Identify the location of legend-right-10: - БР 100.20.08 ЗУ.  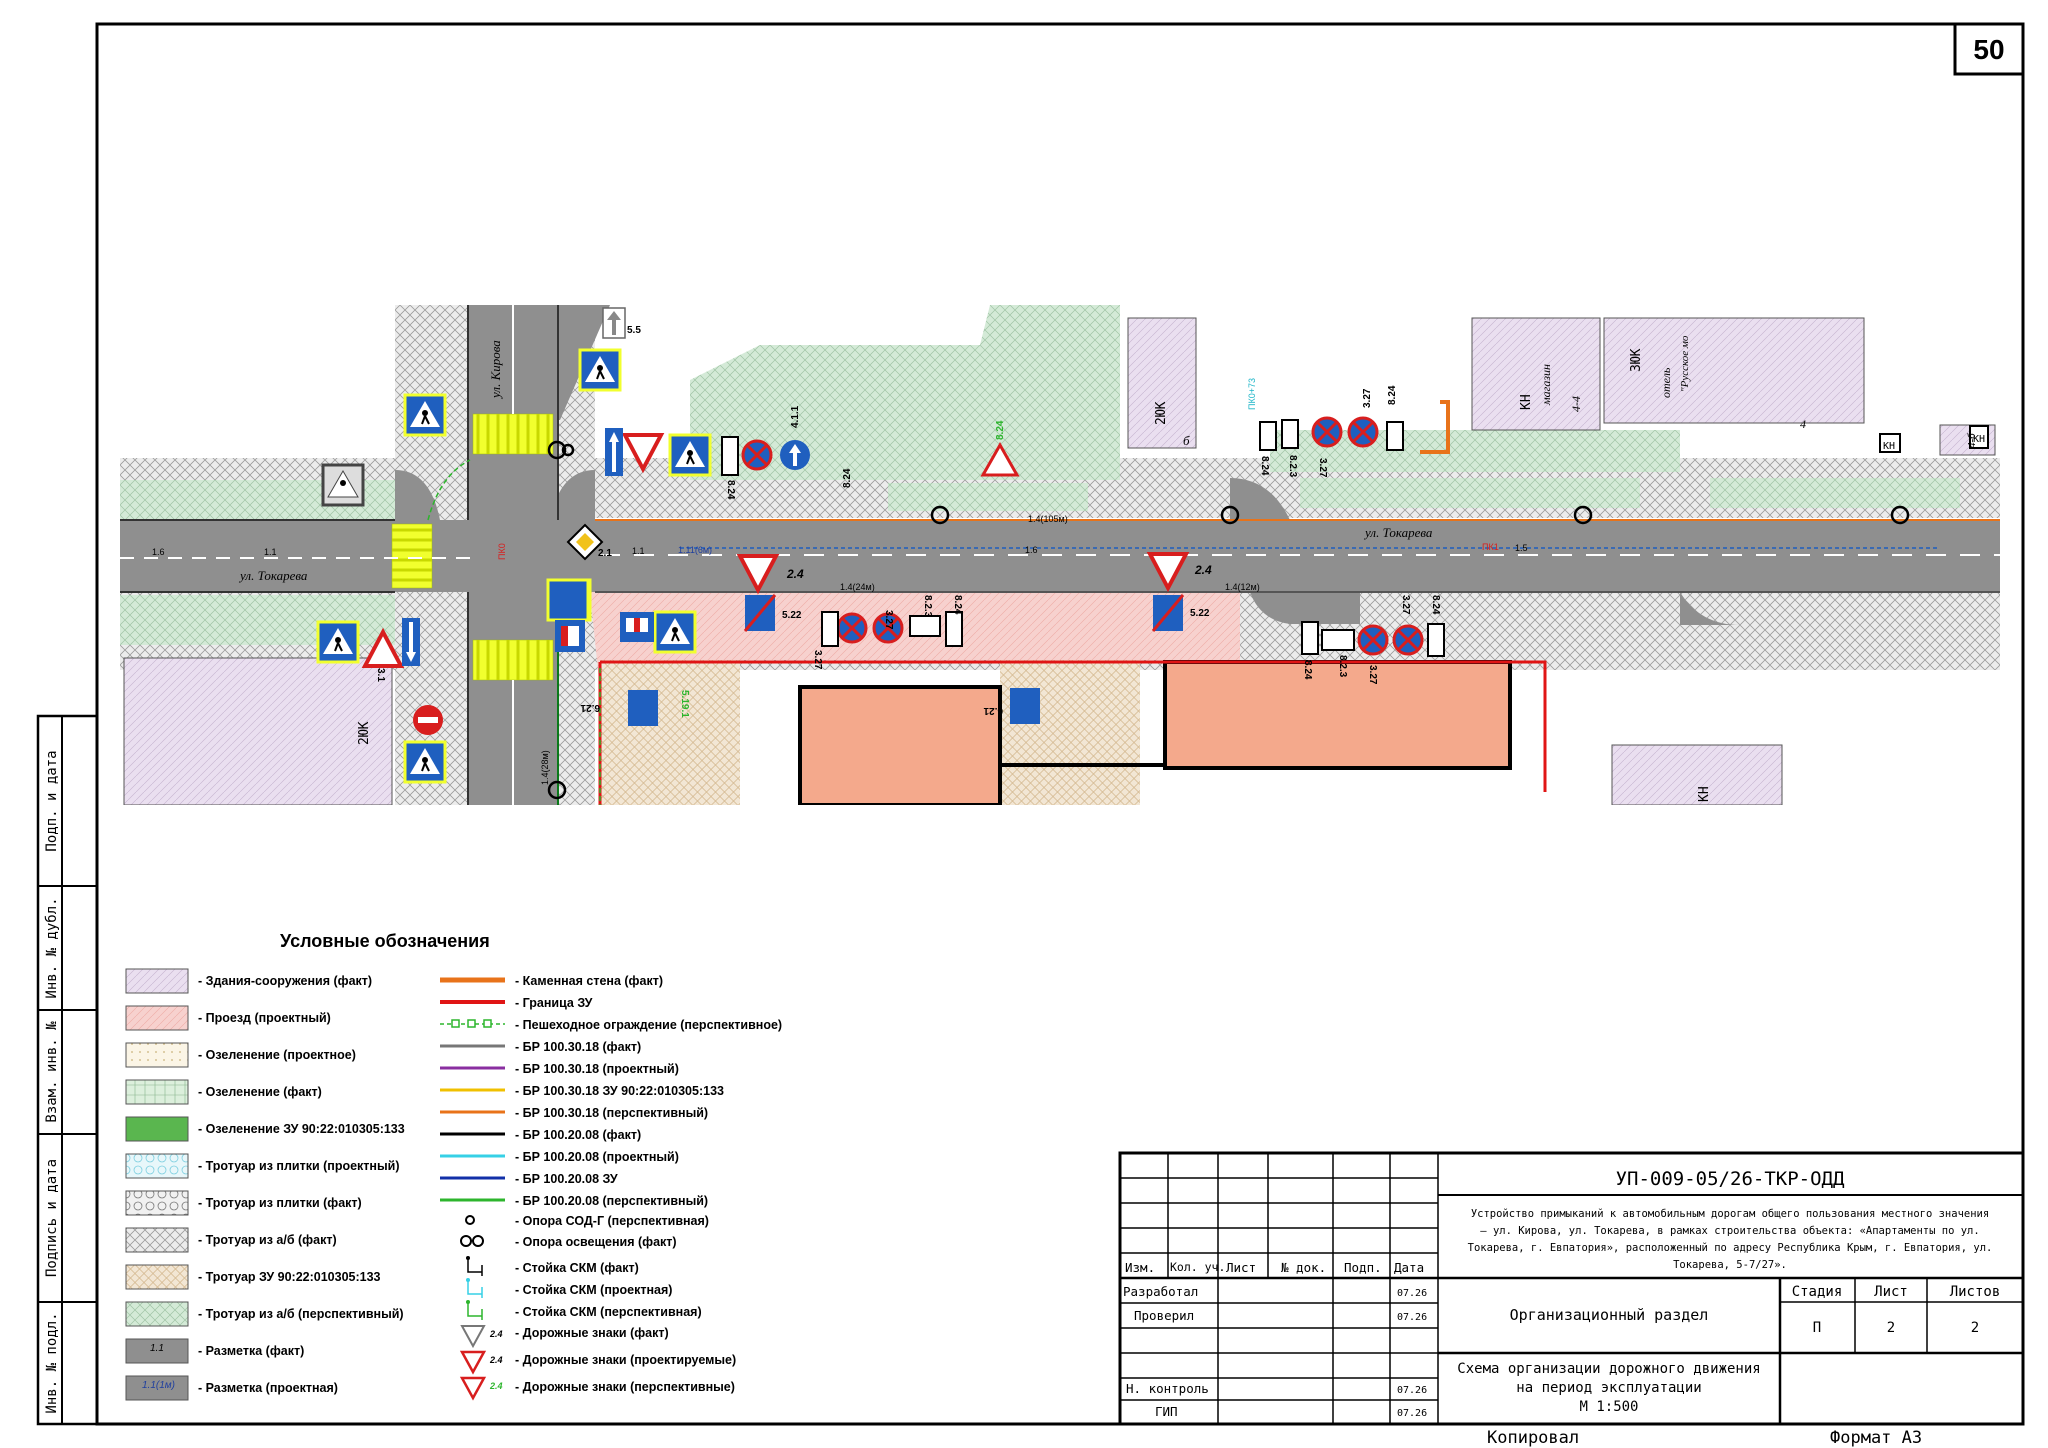
(566, 1179).